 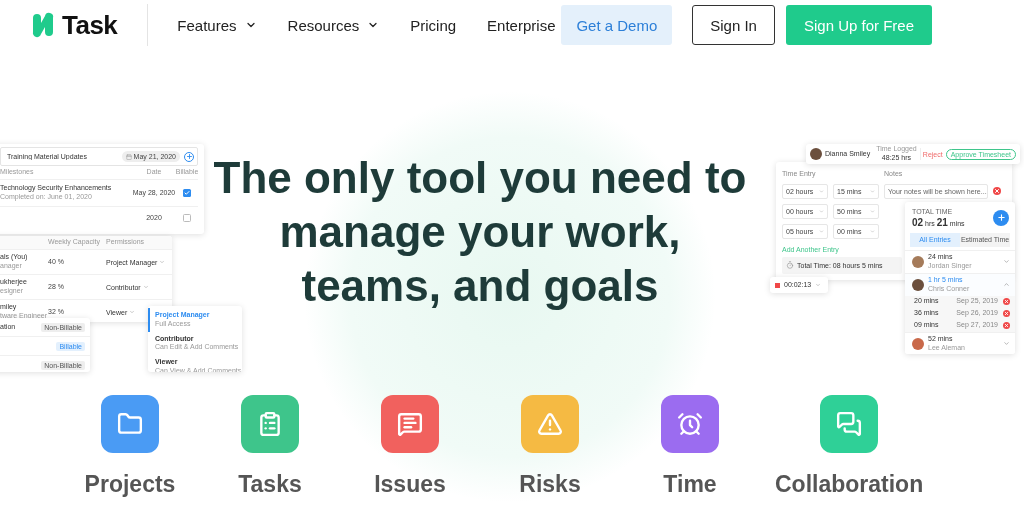 What do you see at coordinates (617, 25) in the screenshot?
I see `demo-button: Get a Demo` at bounding box center [617, 25].